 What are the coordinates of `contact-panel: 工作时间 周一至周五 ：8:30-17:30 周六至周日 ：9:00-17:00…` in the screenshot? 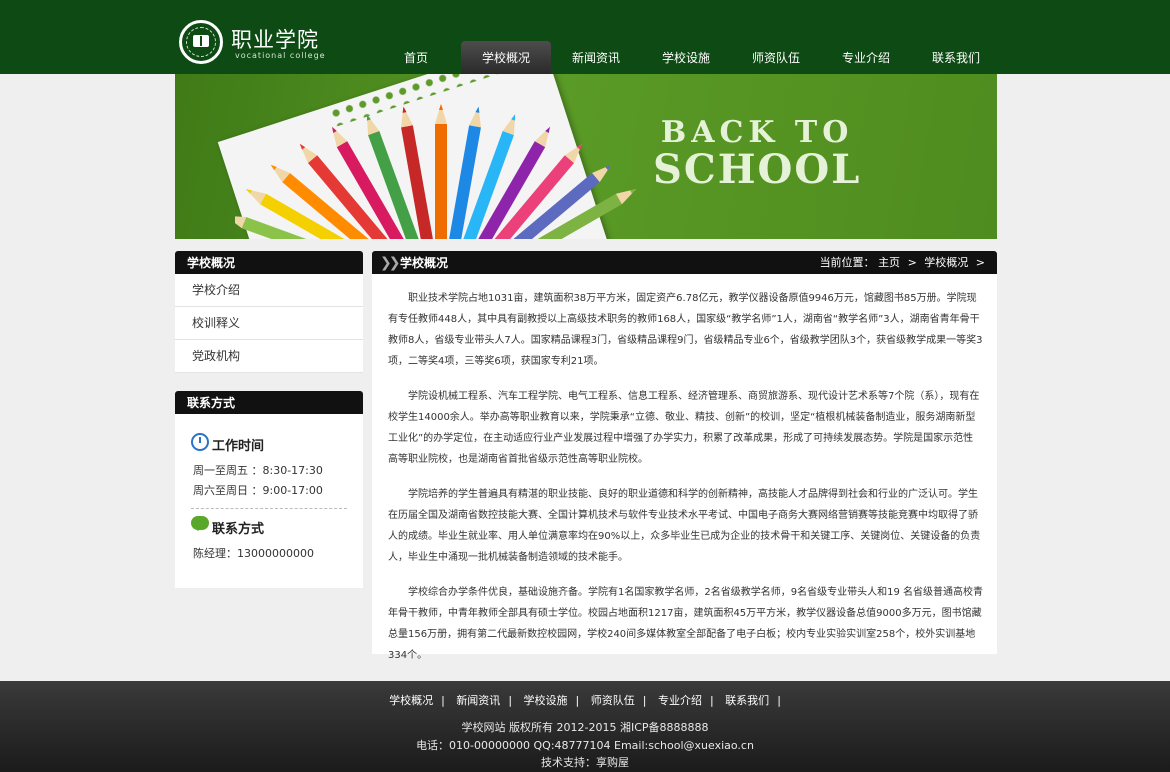 It's located at (269, 501).